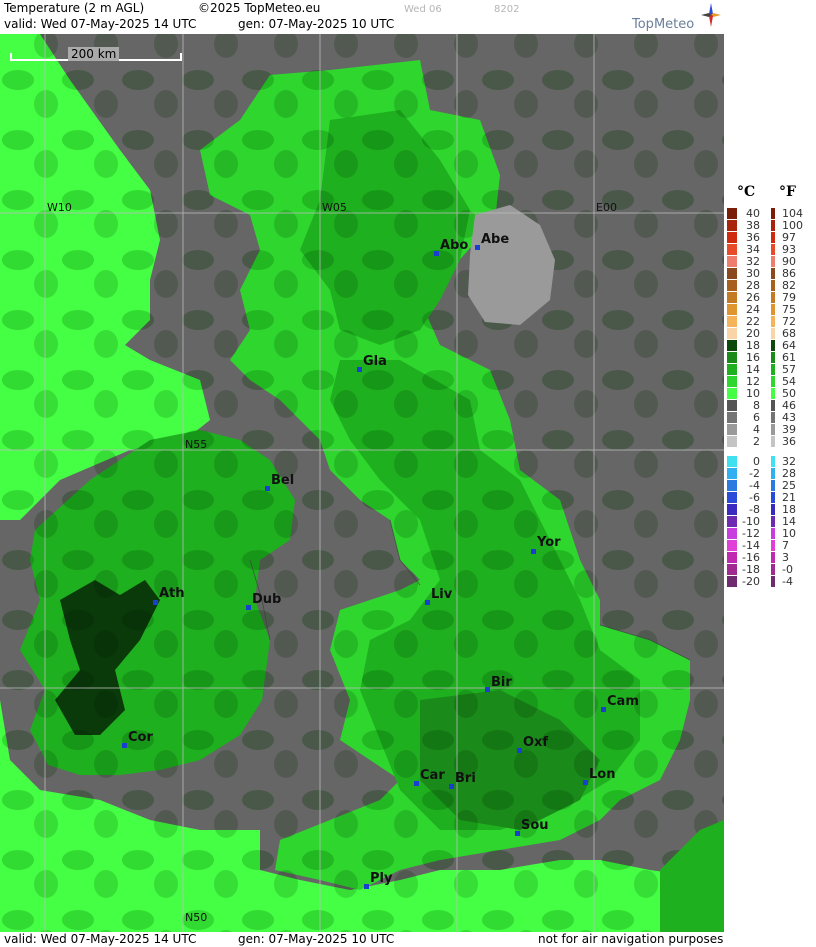 This screenshot has height=947, width=816. What do you see at coordinates (172, 593) in the screenshot?
I see `city-label: Ath` at bounding box center [172, 593].